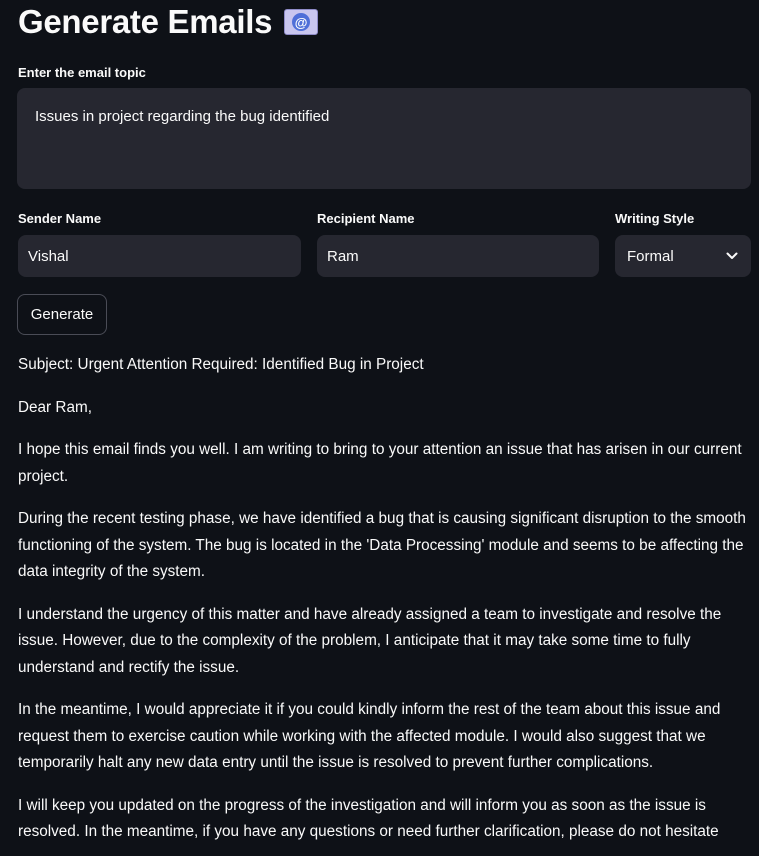  I want to click on sender-input: Vishal, so click(159, 256).